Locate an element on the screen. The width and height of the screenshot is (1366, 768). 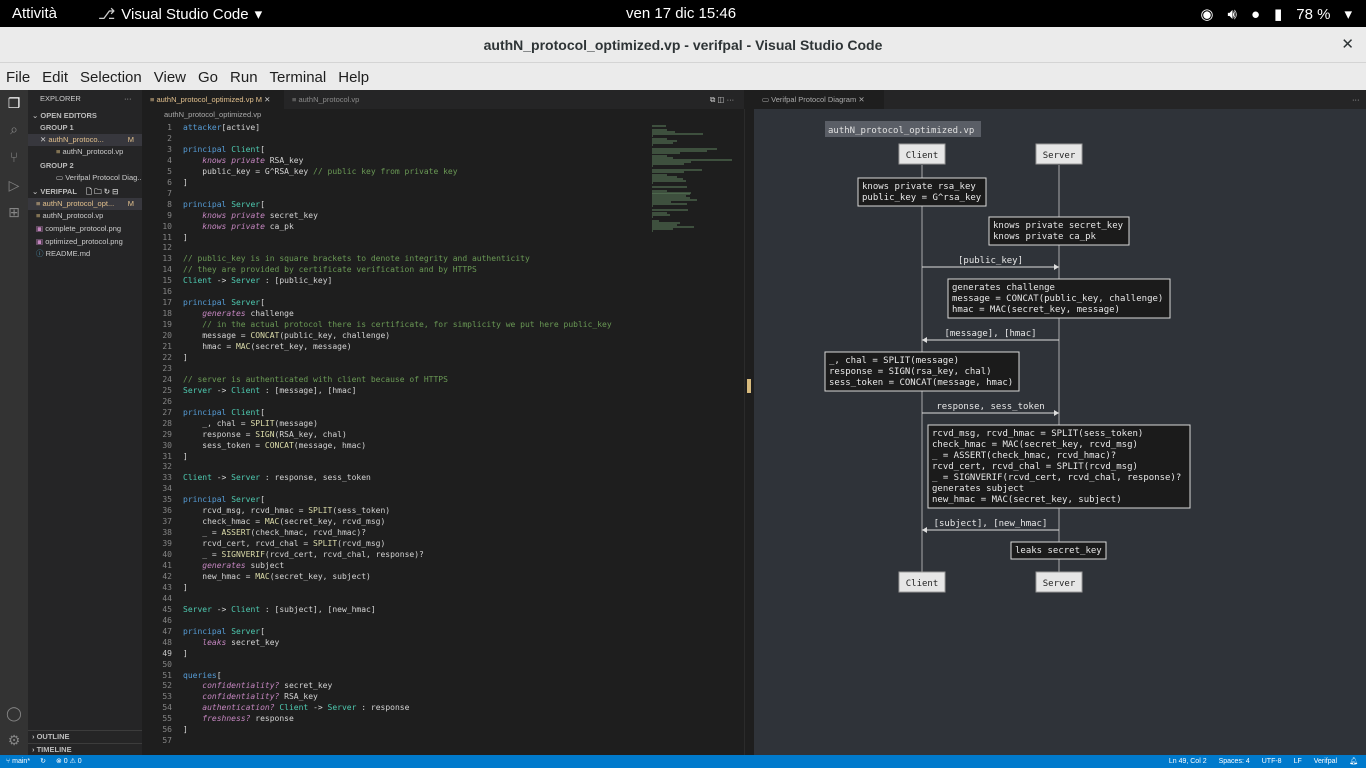
code-line: new_hmac = MAC(secret_key, subject) is located at coordinates (277, 576).